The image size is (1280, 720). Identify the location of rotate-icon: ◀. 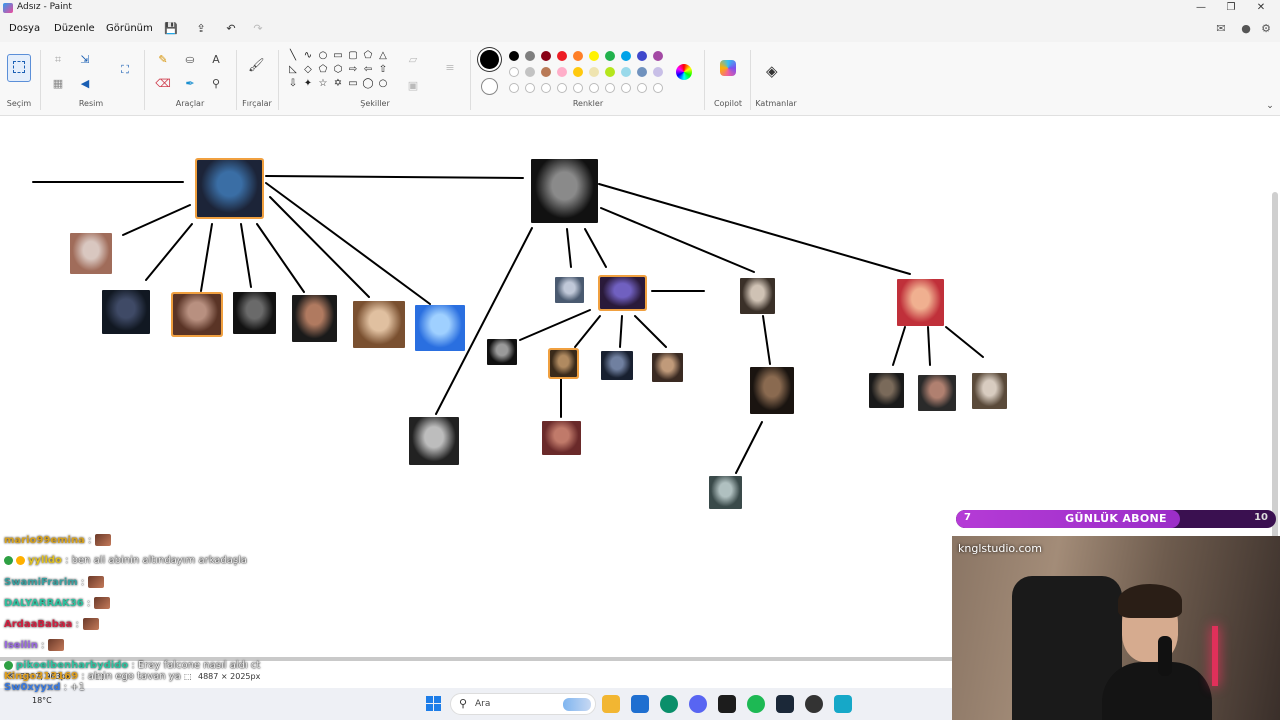
(85, 84).